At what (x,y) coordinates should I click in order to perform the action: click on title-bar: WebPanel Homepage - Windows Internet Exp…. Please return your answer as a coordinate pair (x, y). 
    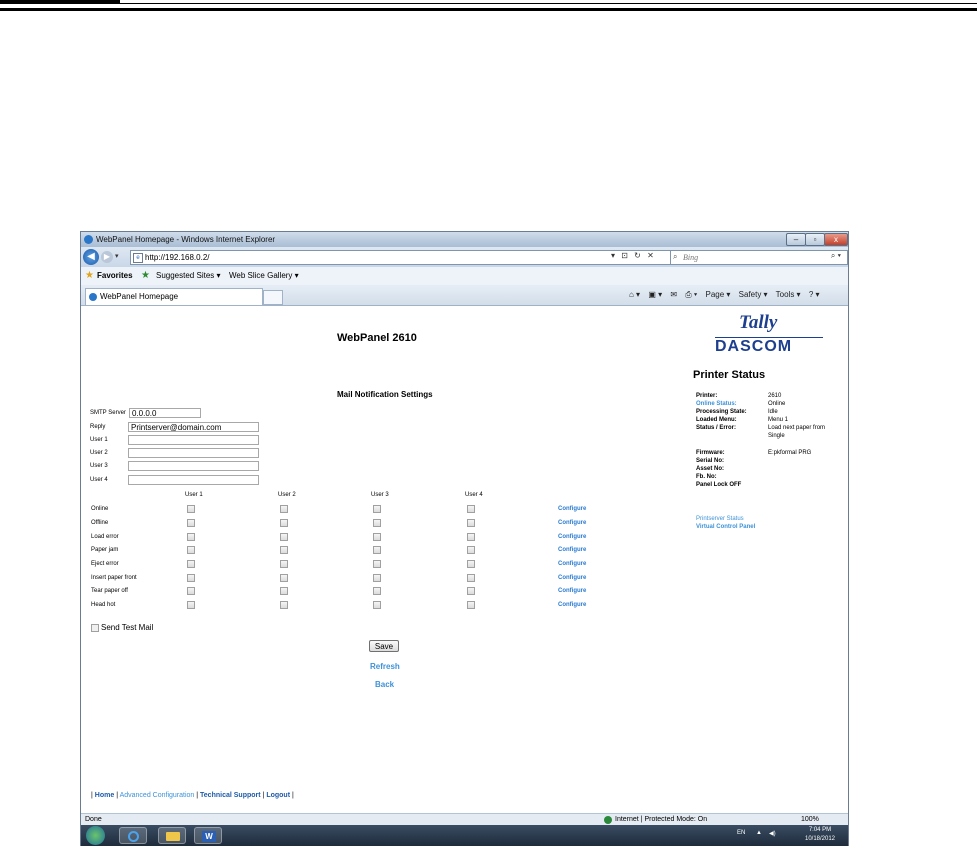
    Looking at the image, I should click on (464, 239).